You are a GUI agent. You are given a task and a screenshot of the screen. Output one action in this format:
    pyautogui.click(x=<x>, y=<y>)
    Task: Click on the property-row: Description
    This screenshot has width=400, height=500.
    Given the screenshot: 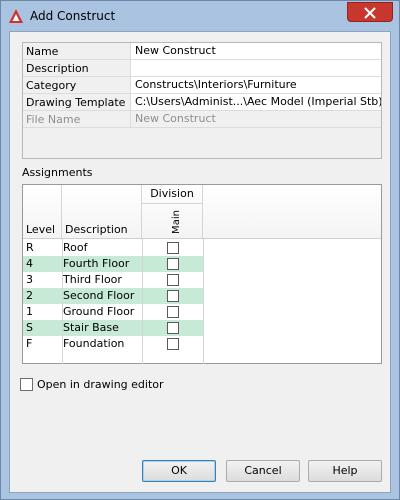 What is the action you would take?
    pyautogui.click(x=202, y=68)
    